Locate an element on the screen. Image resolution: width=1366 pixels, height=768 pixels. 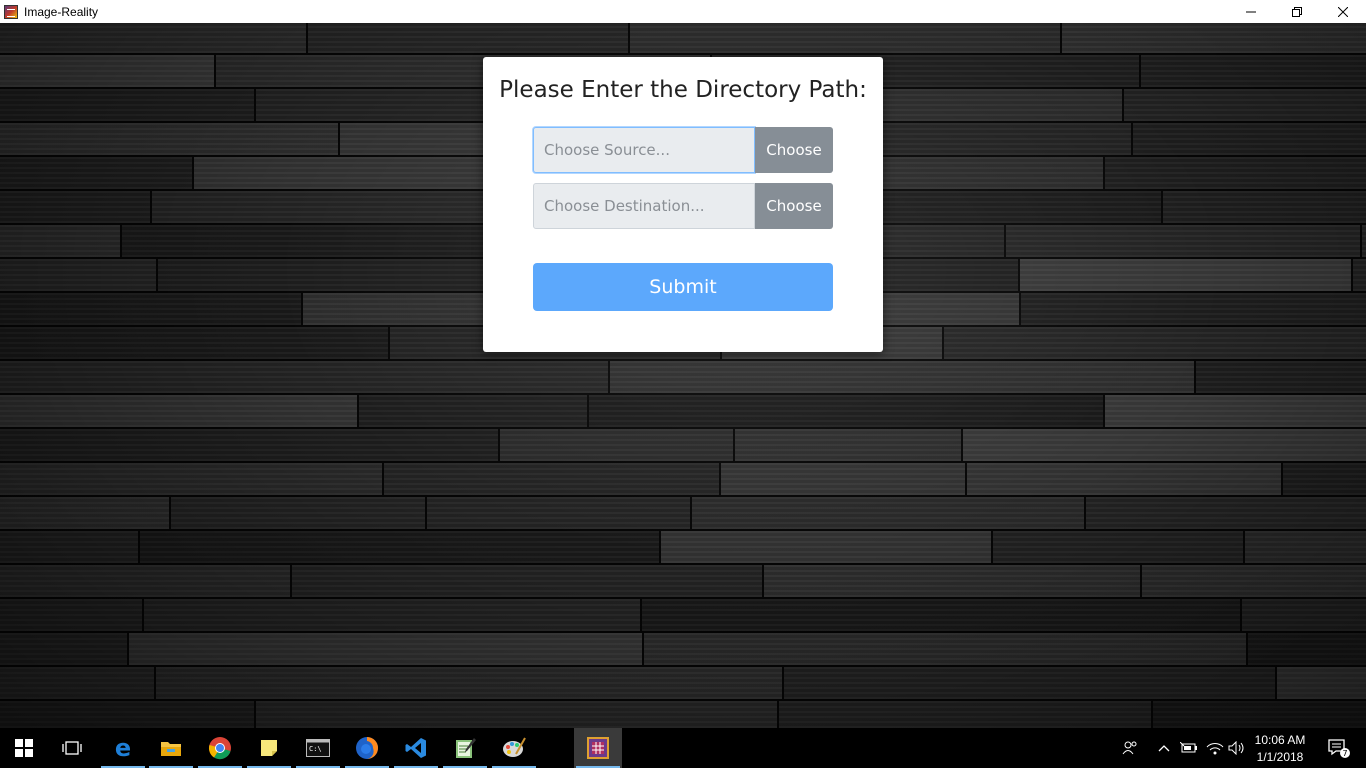
minimize-icon is located at coordinates (1251, 11).